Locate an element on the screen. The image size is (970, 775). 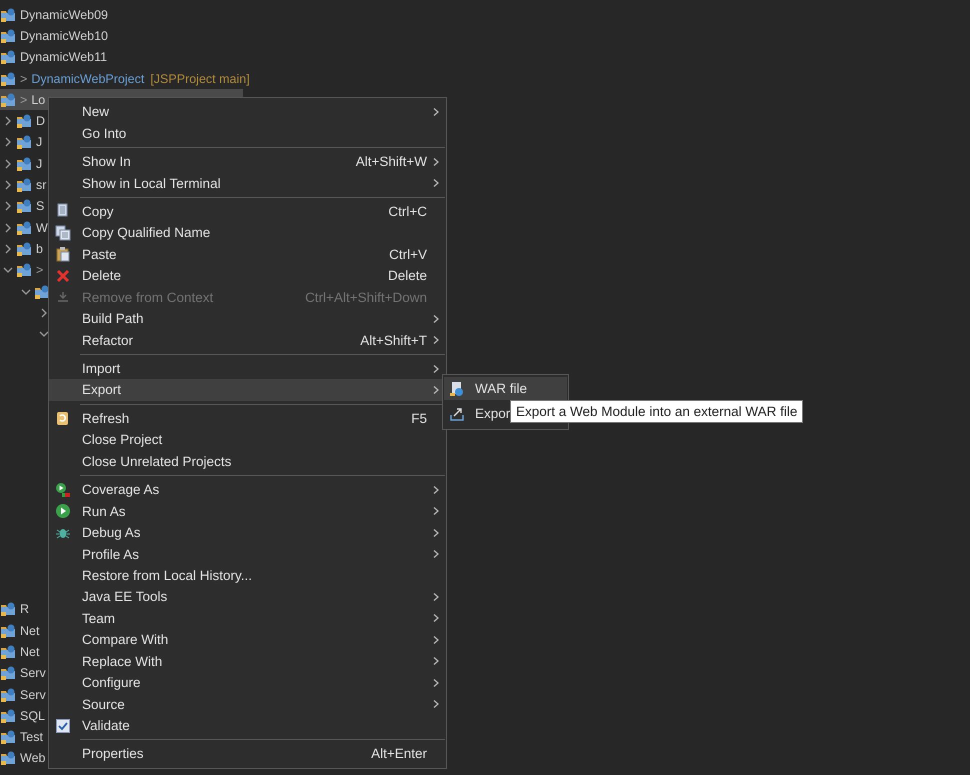
shortcut-text: F5 is located at coordinates (419, 418).